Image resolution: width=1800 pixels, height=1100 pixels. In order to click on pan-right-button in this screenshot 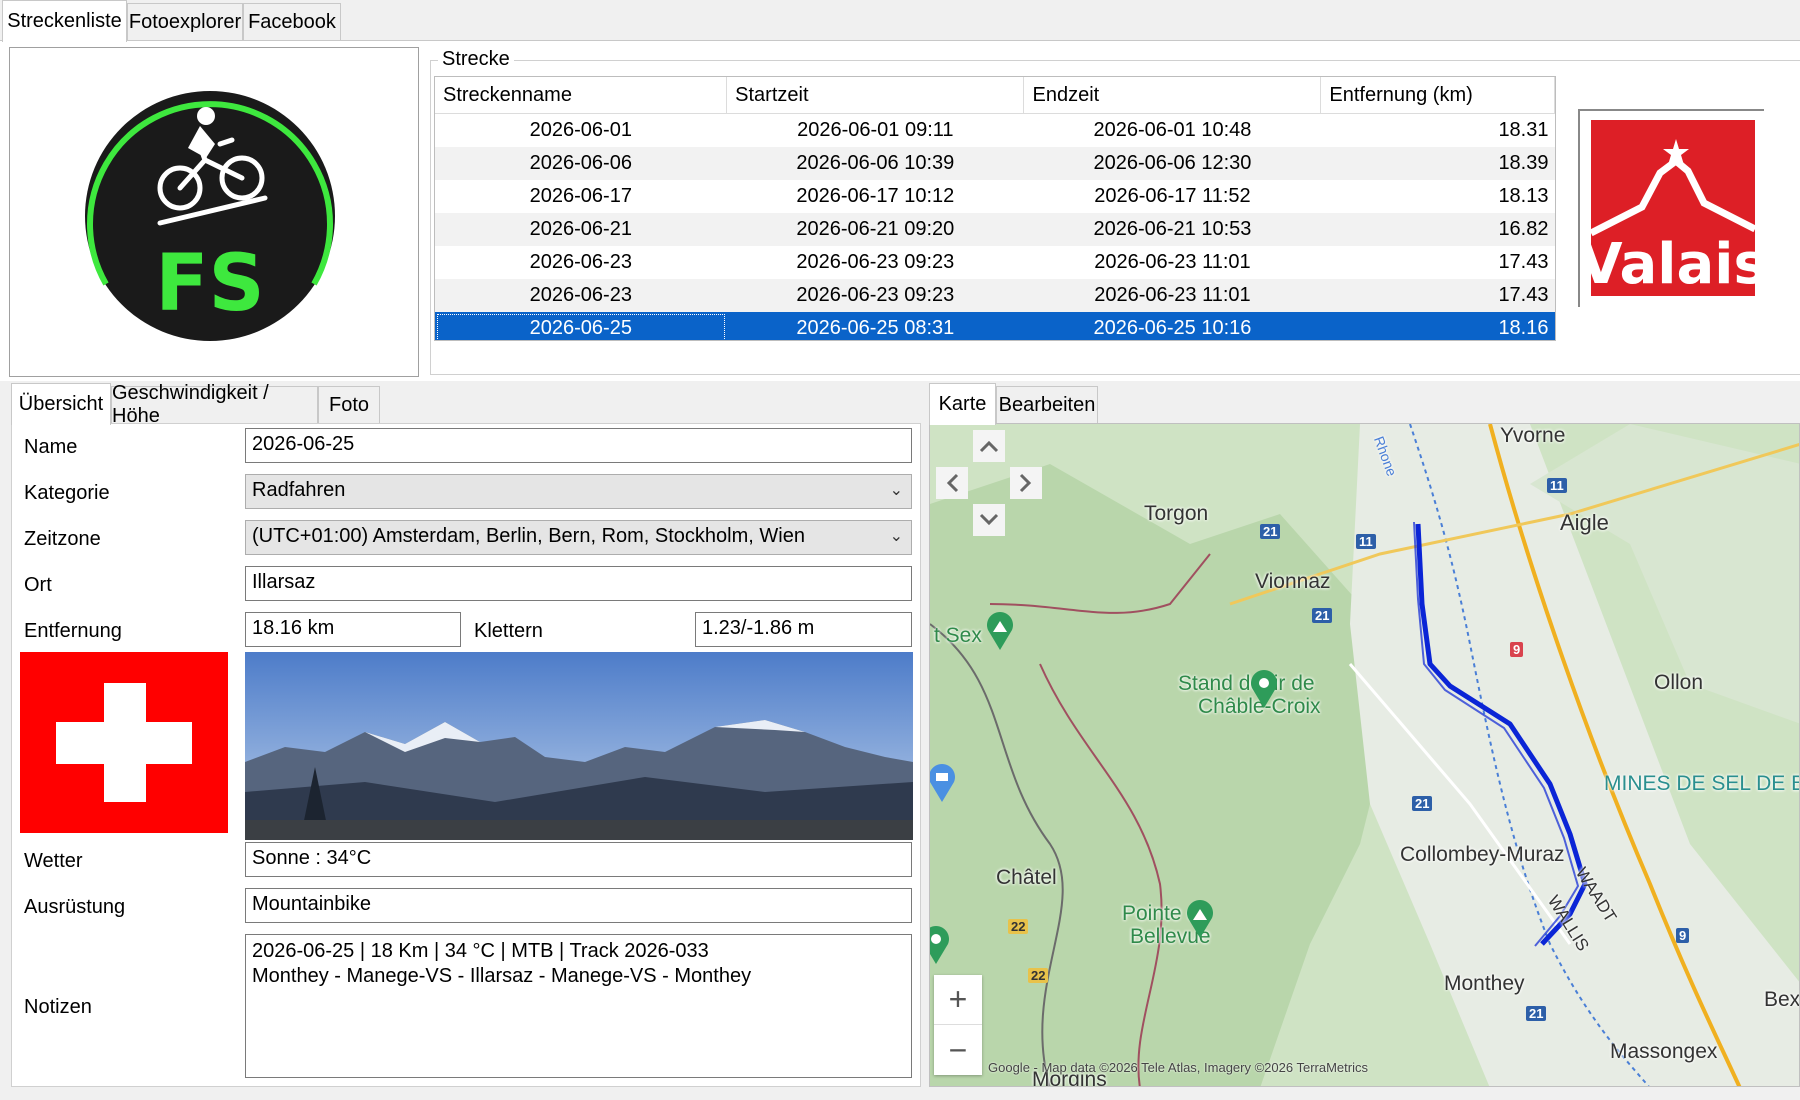, I will do `click(1026, 483)`.